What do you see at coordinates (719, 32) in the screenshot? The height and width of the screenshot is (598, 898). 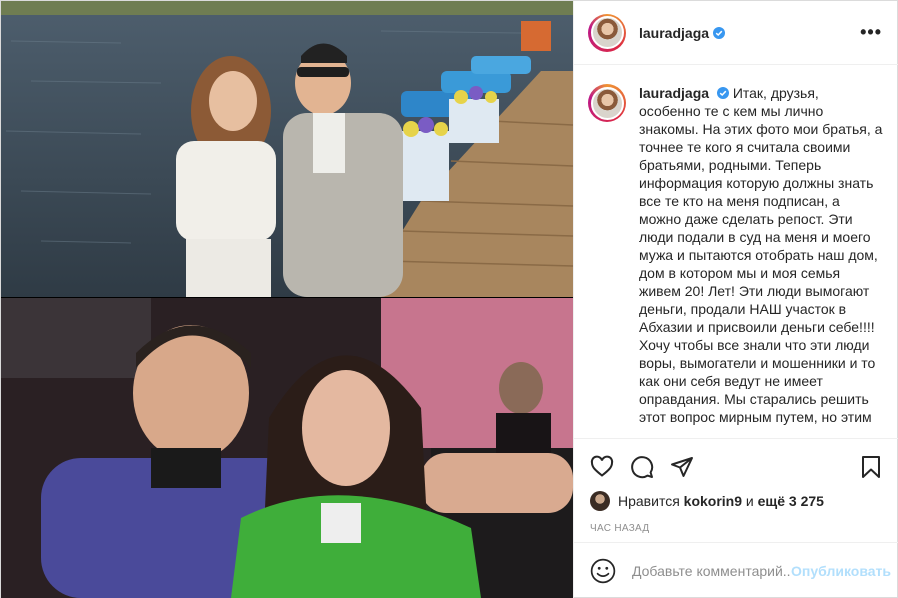 I see `verified-badge-icon` at bounding box center [719, 32].